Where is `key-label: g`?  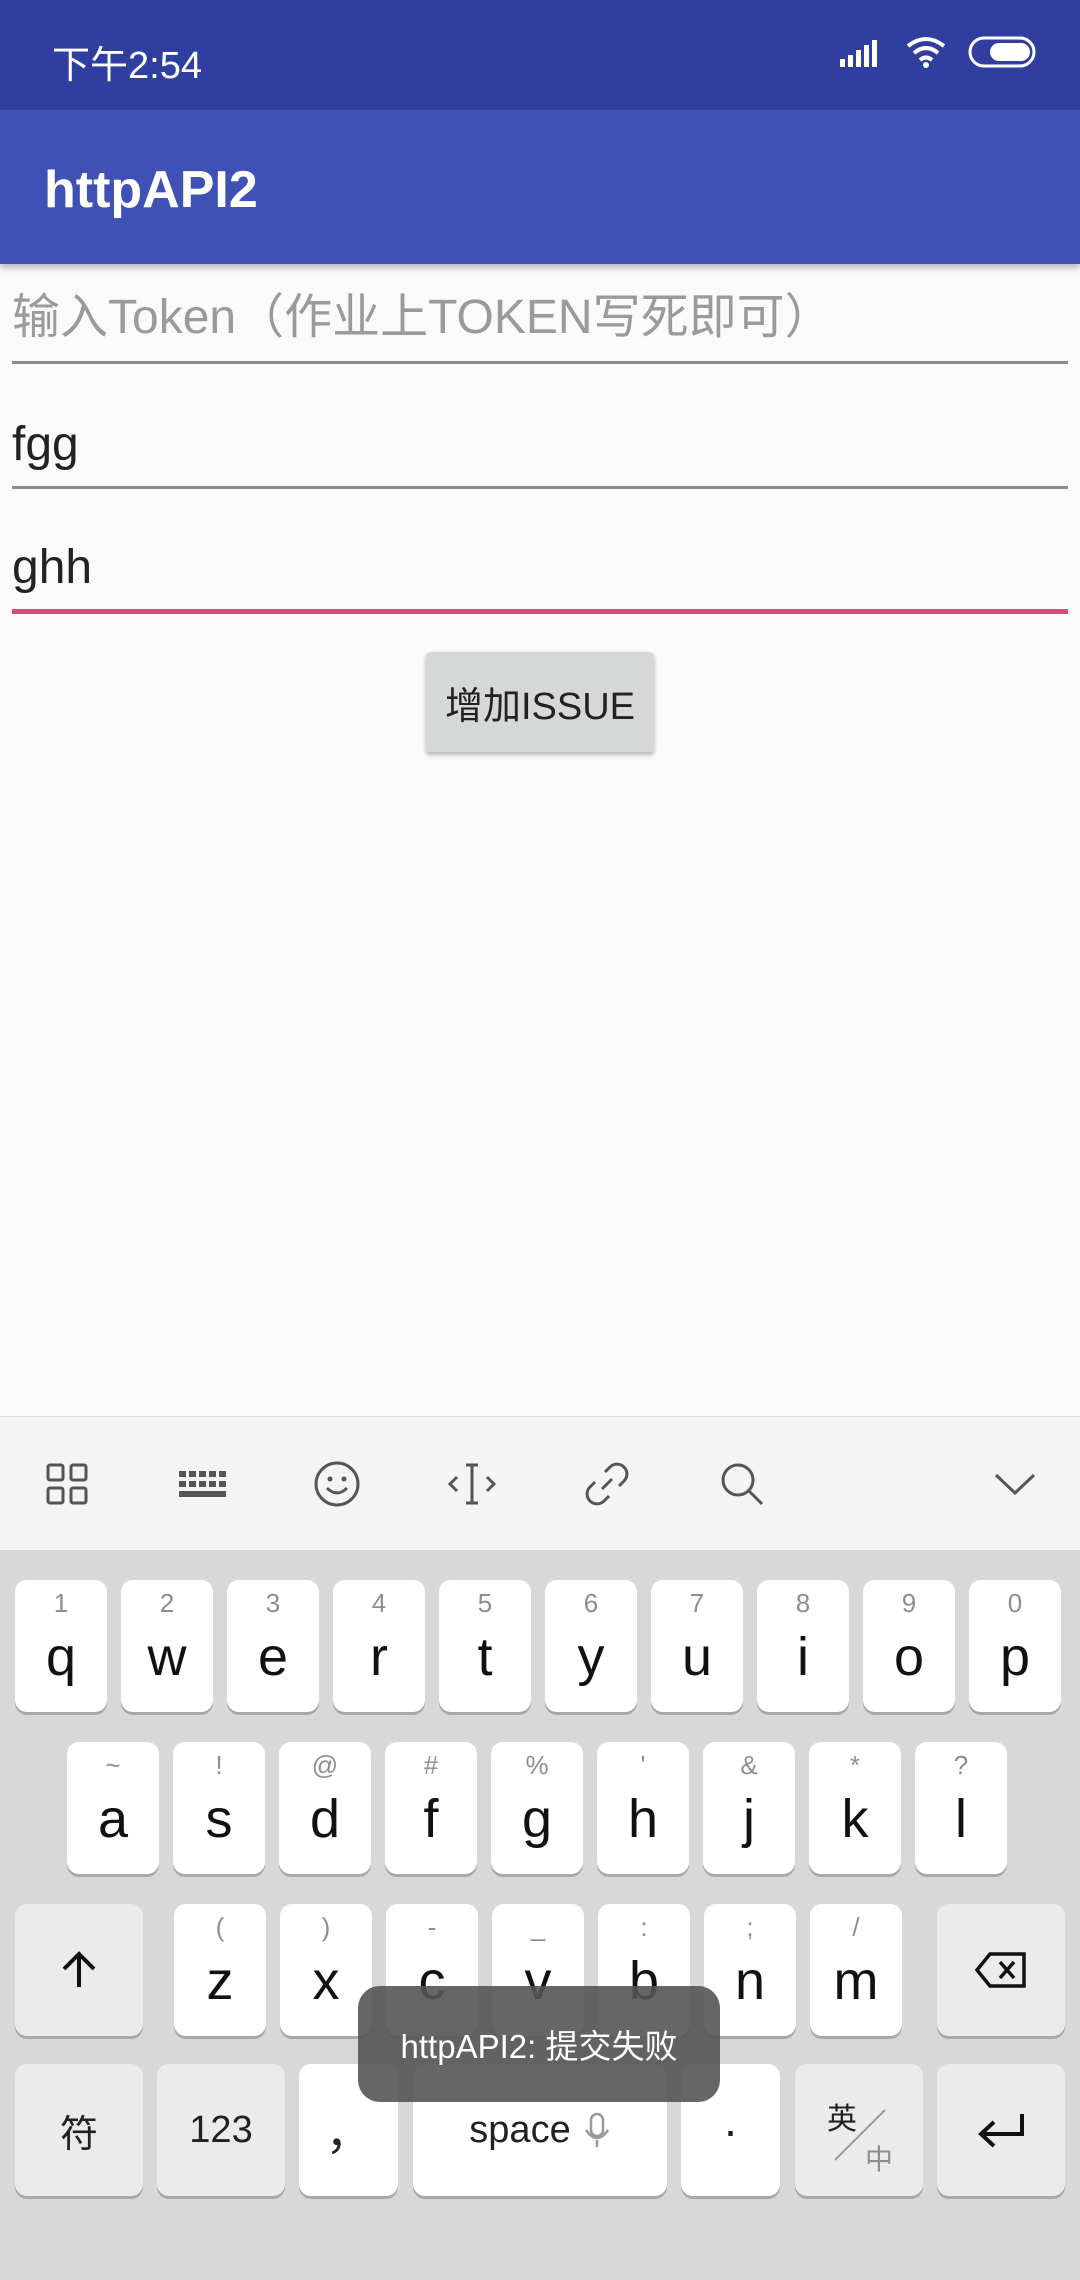
key-label: g is located at coordinates (537, 1819).